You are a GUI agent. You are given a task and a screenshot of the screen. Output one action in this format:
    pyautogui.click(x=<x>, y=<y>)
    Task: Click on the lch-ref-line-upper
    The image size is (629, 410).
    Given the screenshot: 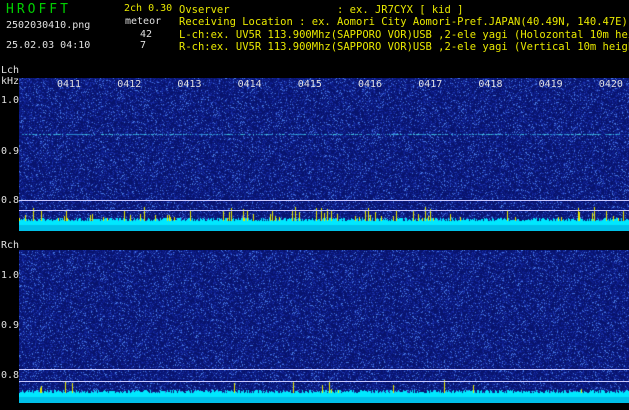 What is the action you would take?
    pyautogui.click(x=324, y=200)
    